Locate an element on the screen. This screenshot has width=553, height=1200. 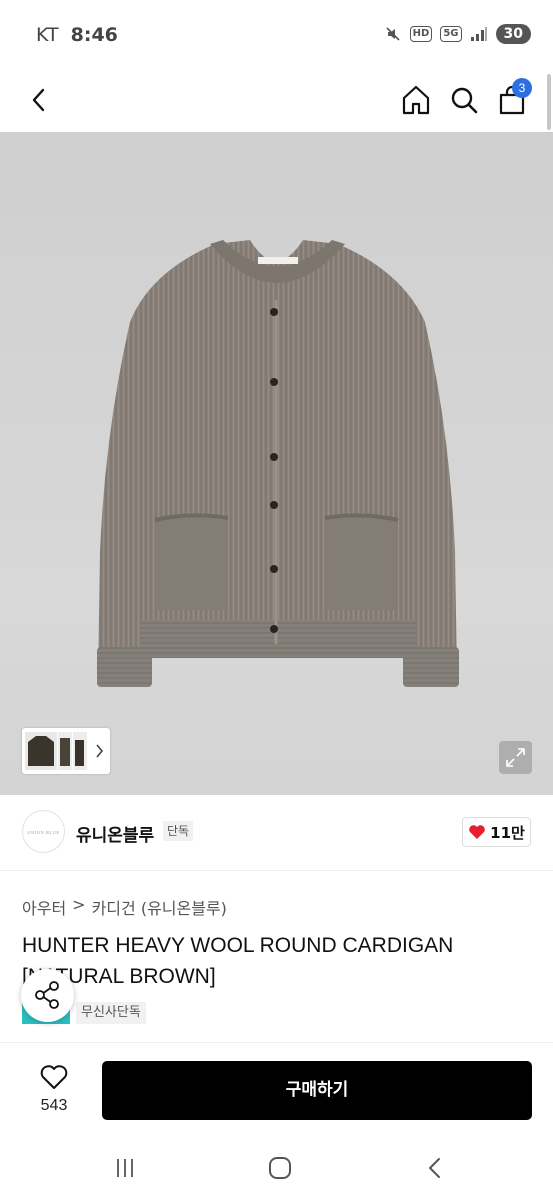
brand-like-count: 11만 is located at coordinates (507, 832).